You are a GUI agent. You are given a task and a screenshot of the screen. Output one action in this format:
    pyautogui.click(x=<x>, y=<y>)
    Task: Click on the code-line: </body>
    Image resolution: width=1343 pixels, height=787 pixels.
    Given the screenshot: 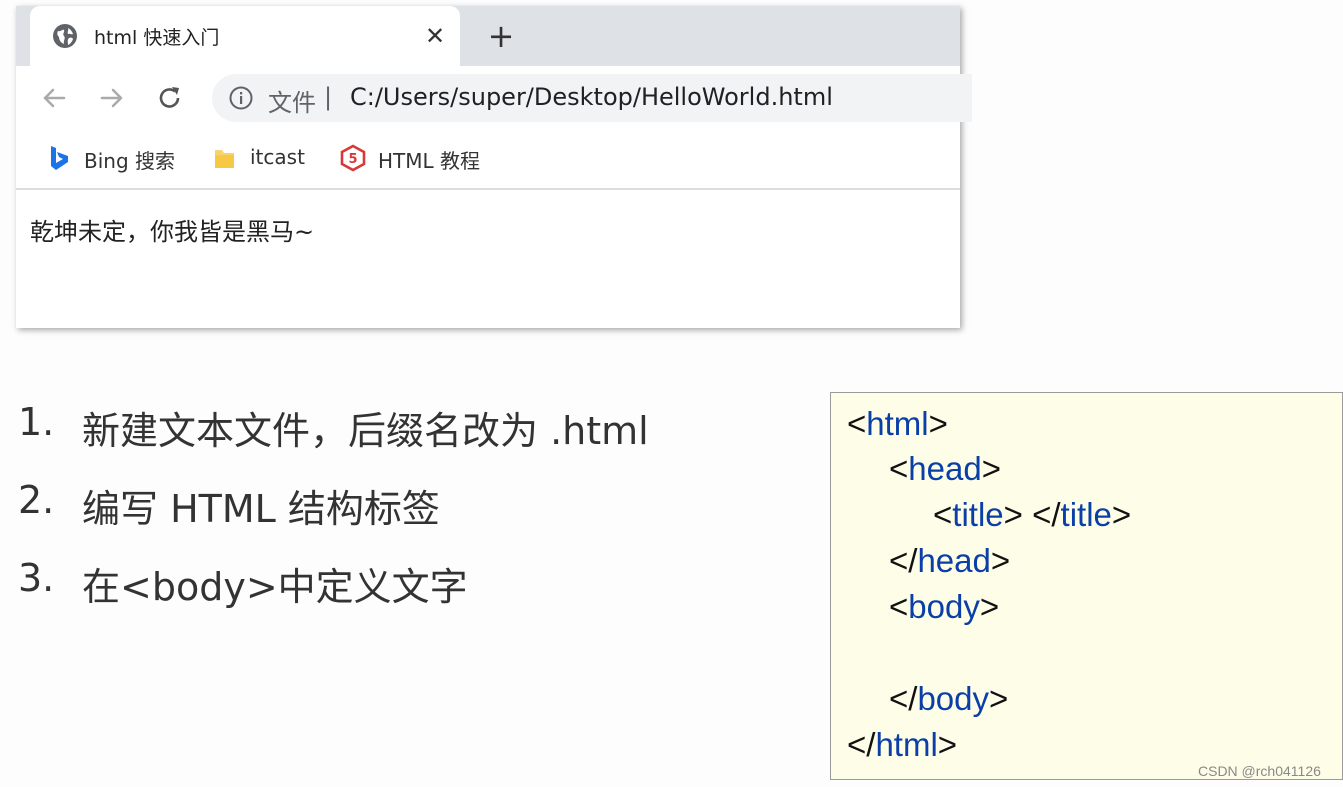 What is the action you would take?
    pyautogui.click(x=948, y=699)
    